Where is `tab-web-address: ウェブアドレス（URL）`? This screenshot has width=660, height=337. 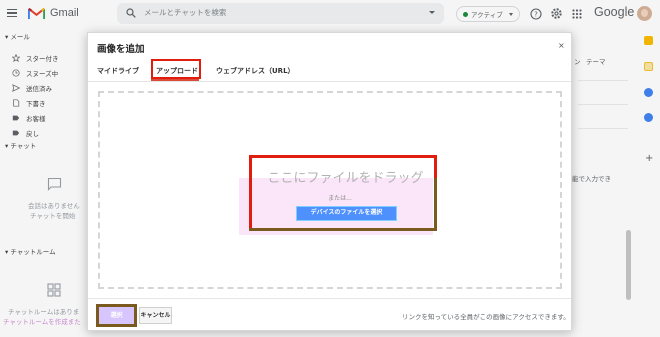 tab-web-address: ウェブアドレス（URL） is located at coordinates (255, 71).